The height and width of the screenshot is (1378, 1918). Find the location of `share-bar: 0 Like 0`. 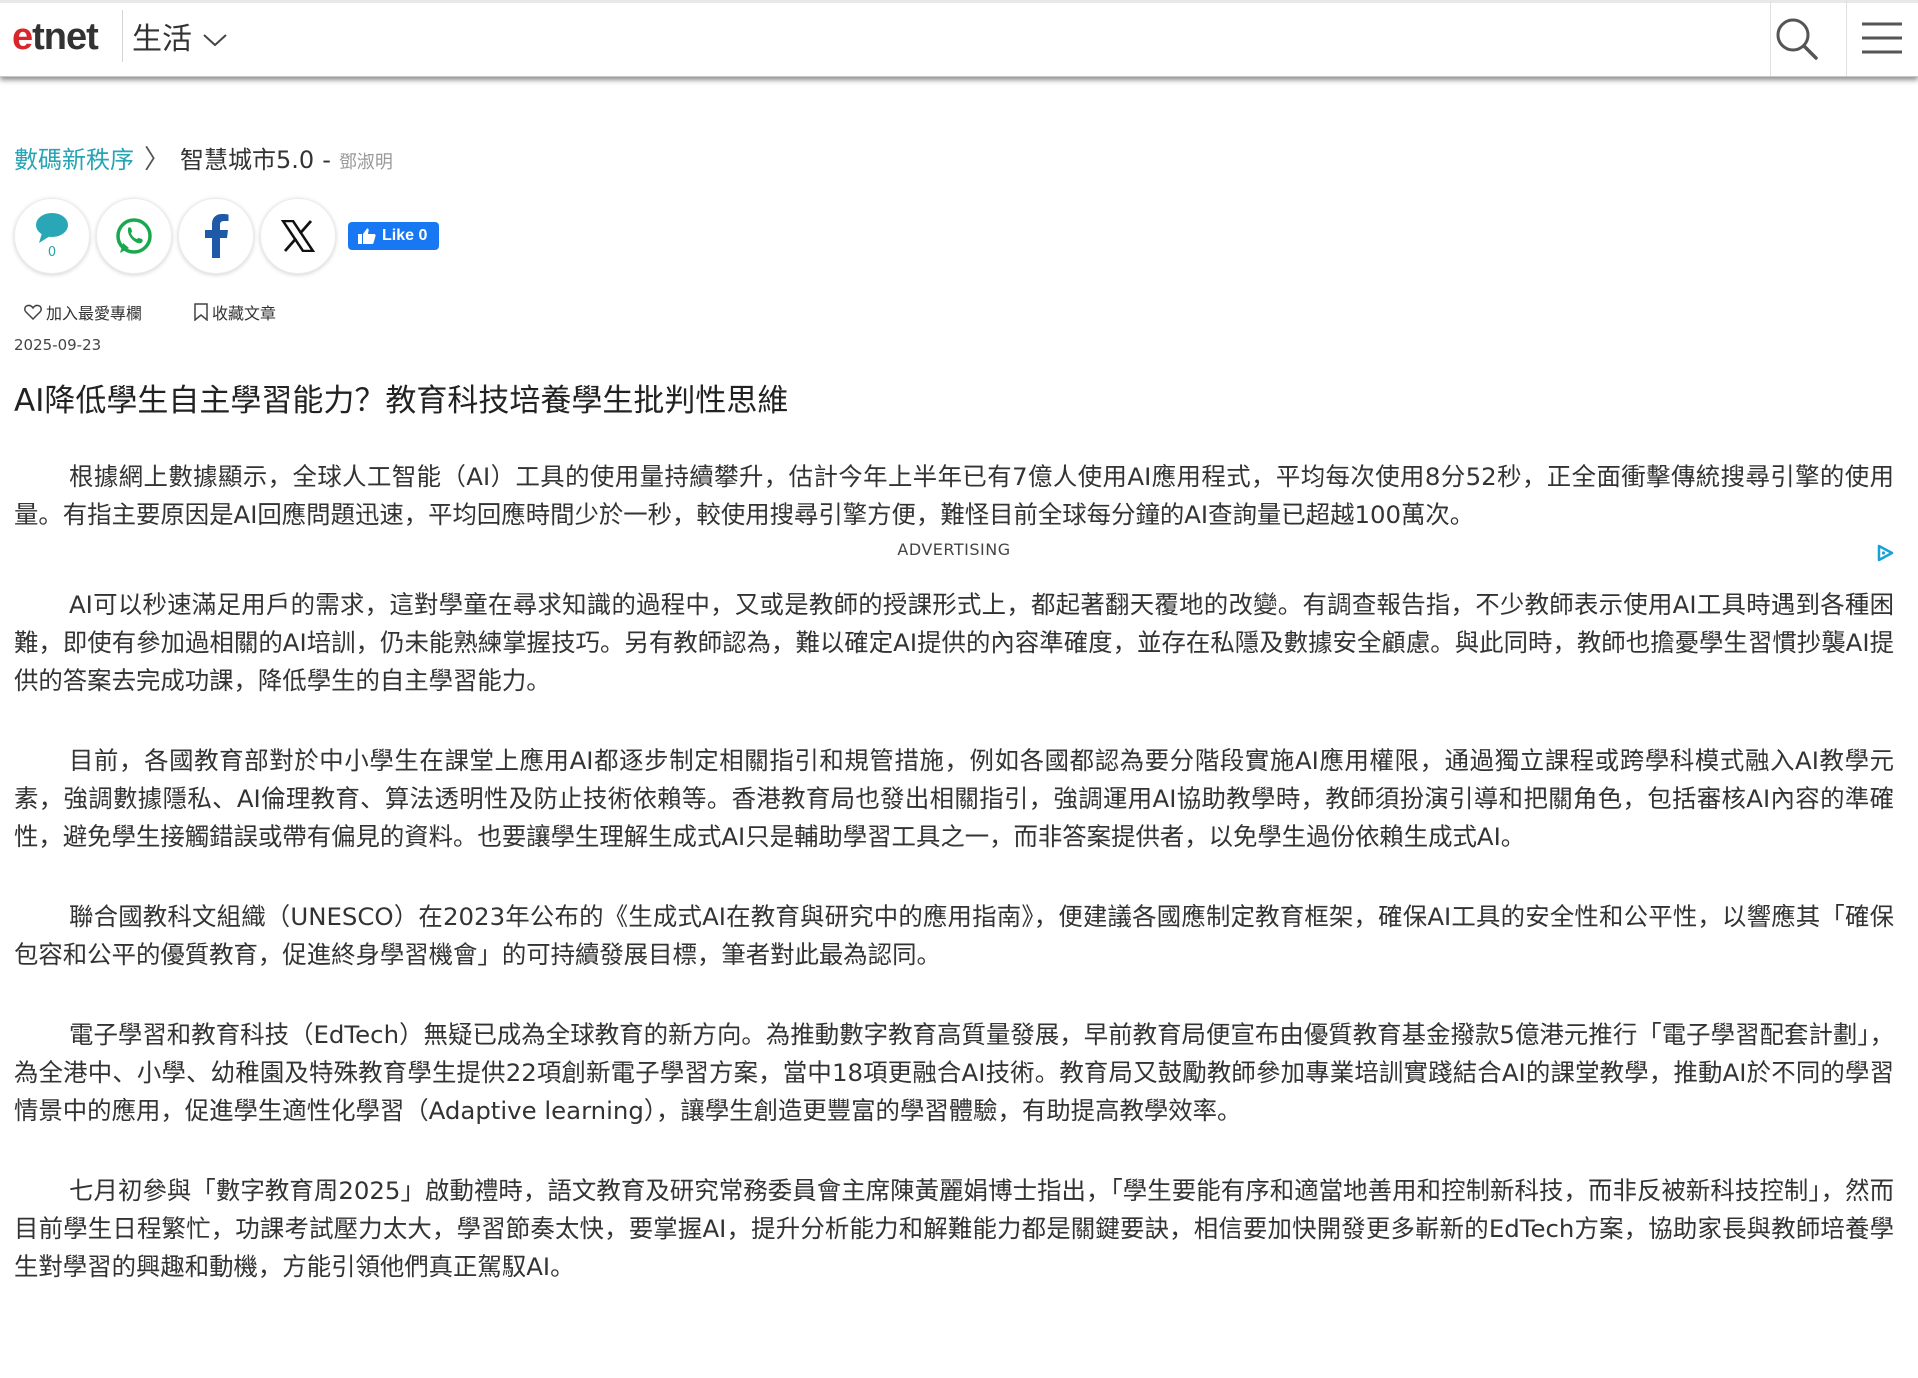

share-bar: 0 Like 0 is located at coordinates (227, 236).